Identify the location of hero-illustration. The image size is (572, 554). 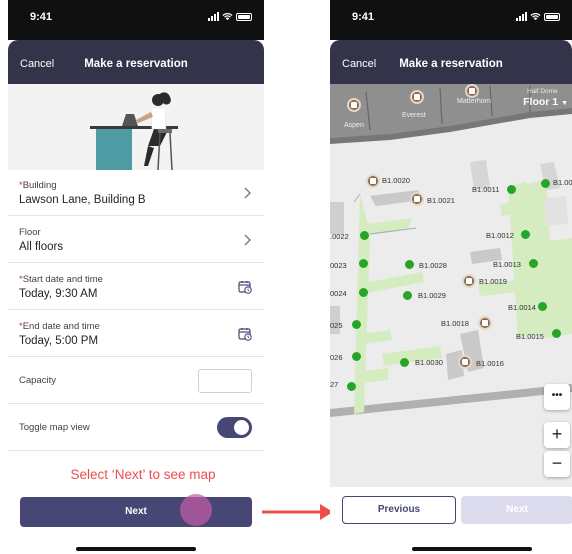
(136, 127).